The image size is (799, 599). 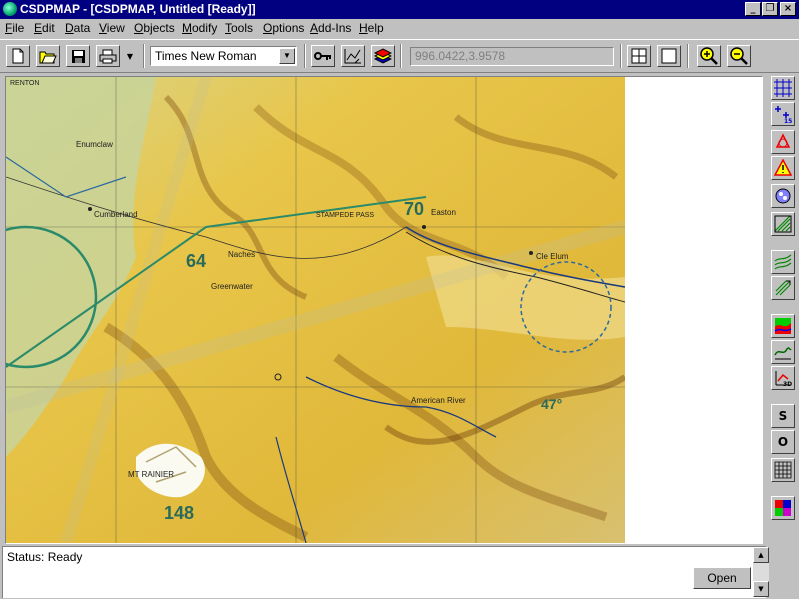 I want to click on o-button: O, so click(x=783, y=442).